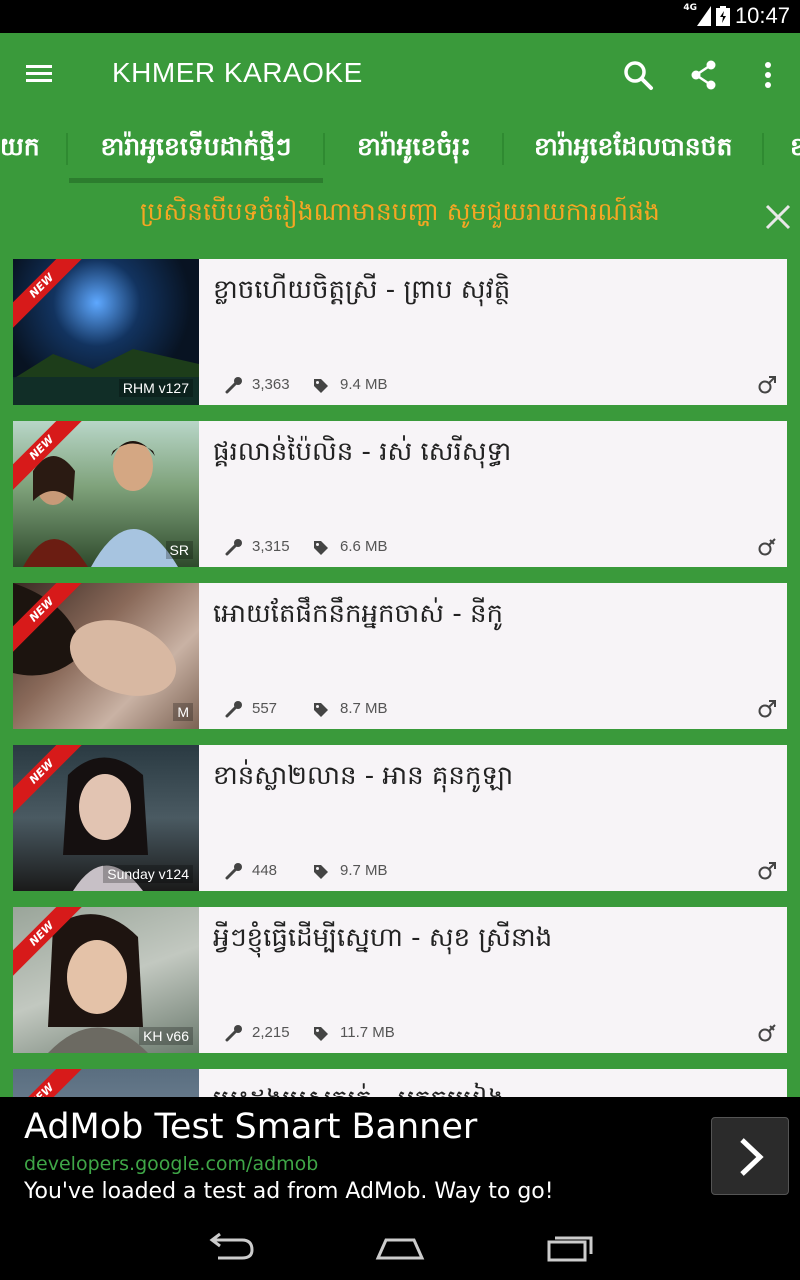 The height and width of the screenshot is (1280, 800). Describe the element at coordinates (39, 74) in the screenshot. I see `menu-icon` at that location.